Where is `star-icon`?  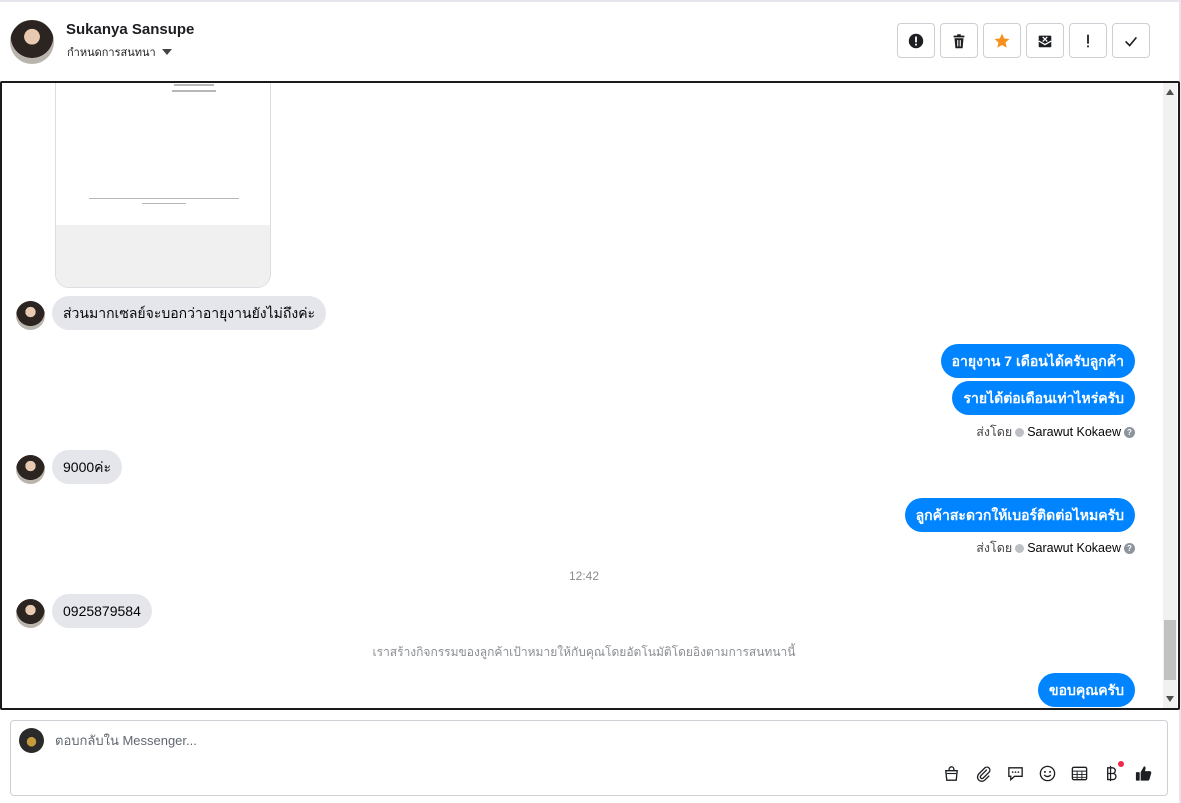 star-icon is located at coordinates (1002, 40).